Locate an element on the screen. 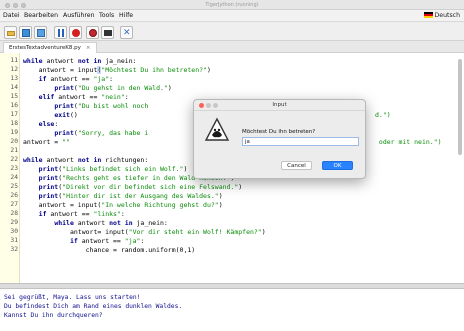  tools-icon: ✕ is located at coordinates (127, 33).